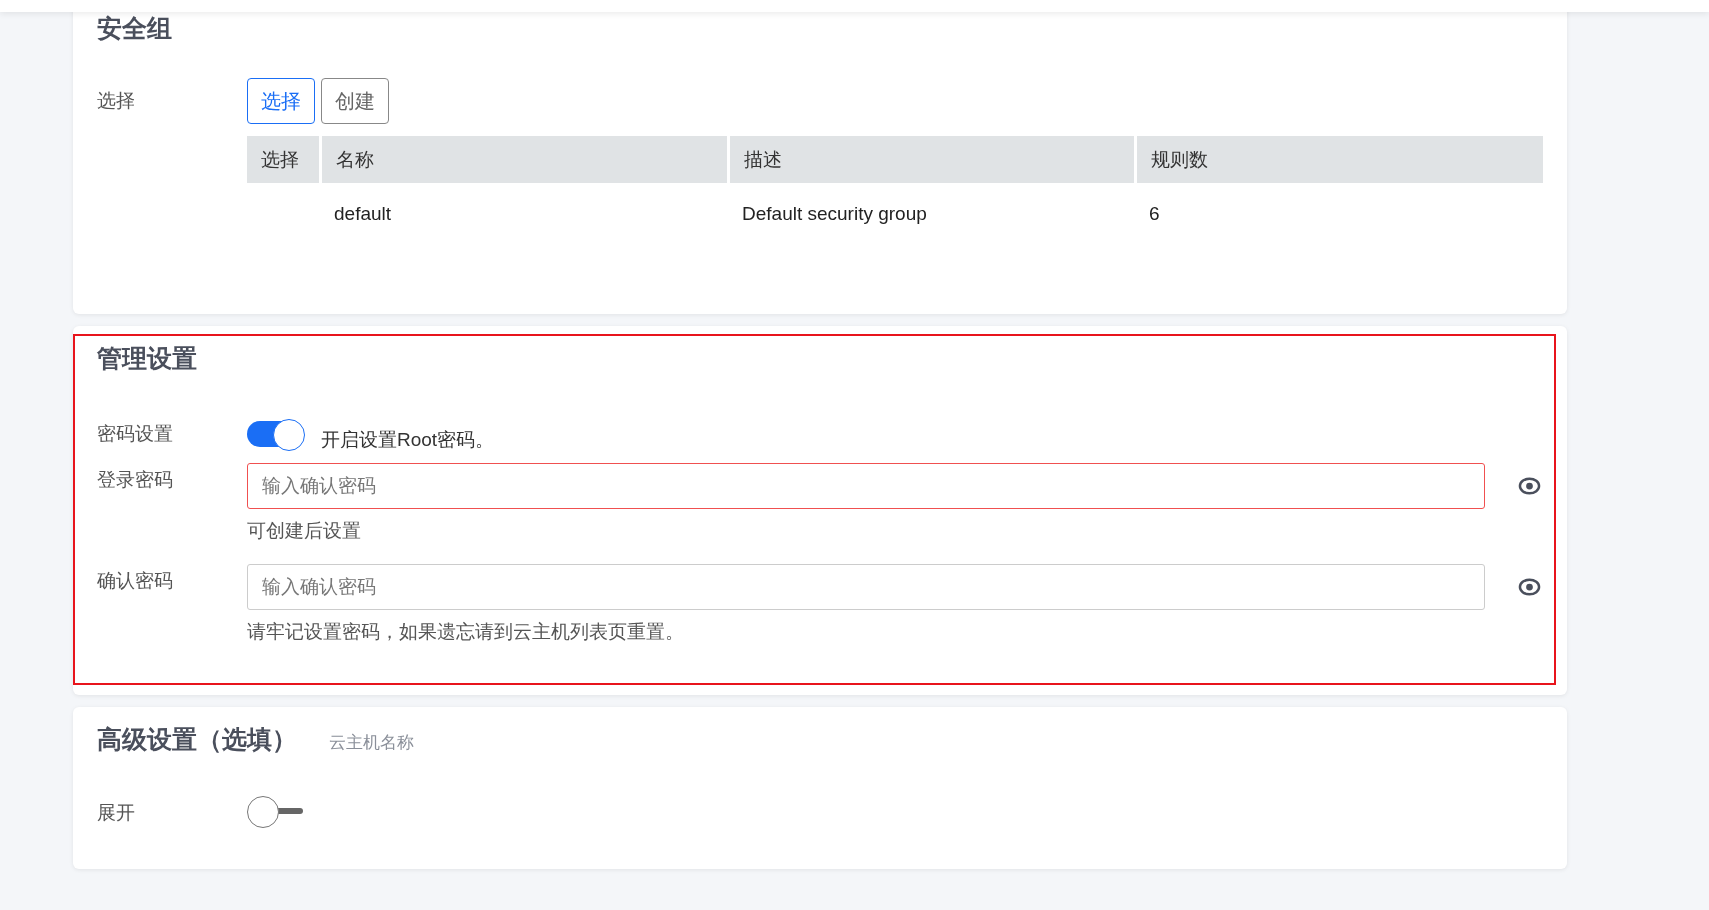 This screenshot has height=910, width=1709. What do you see at coordinates (371, 743) in the screenshot?
I see `section-subtitle: 云主机名称` at bounding box center [371, 743].